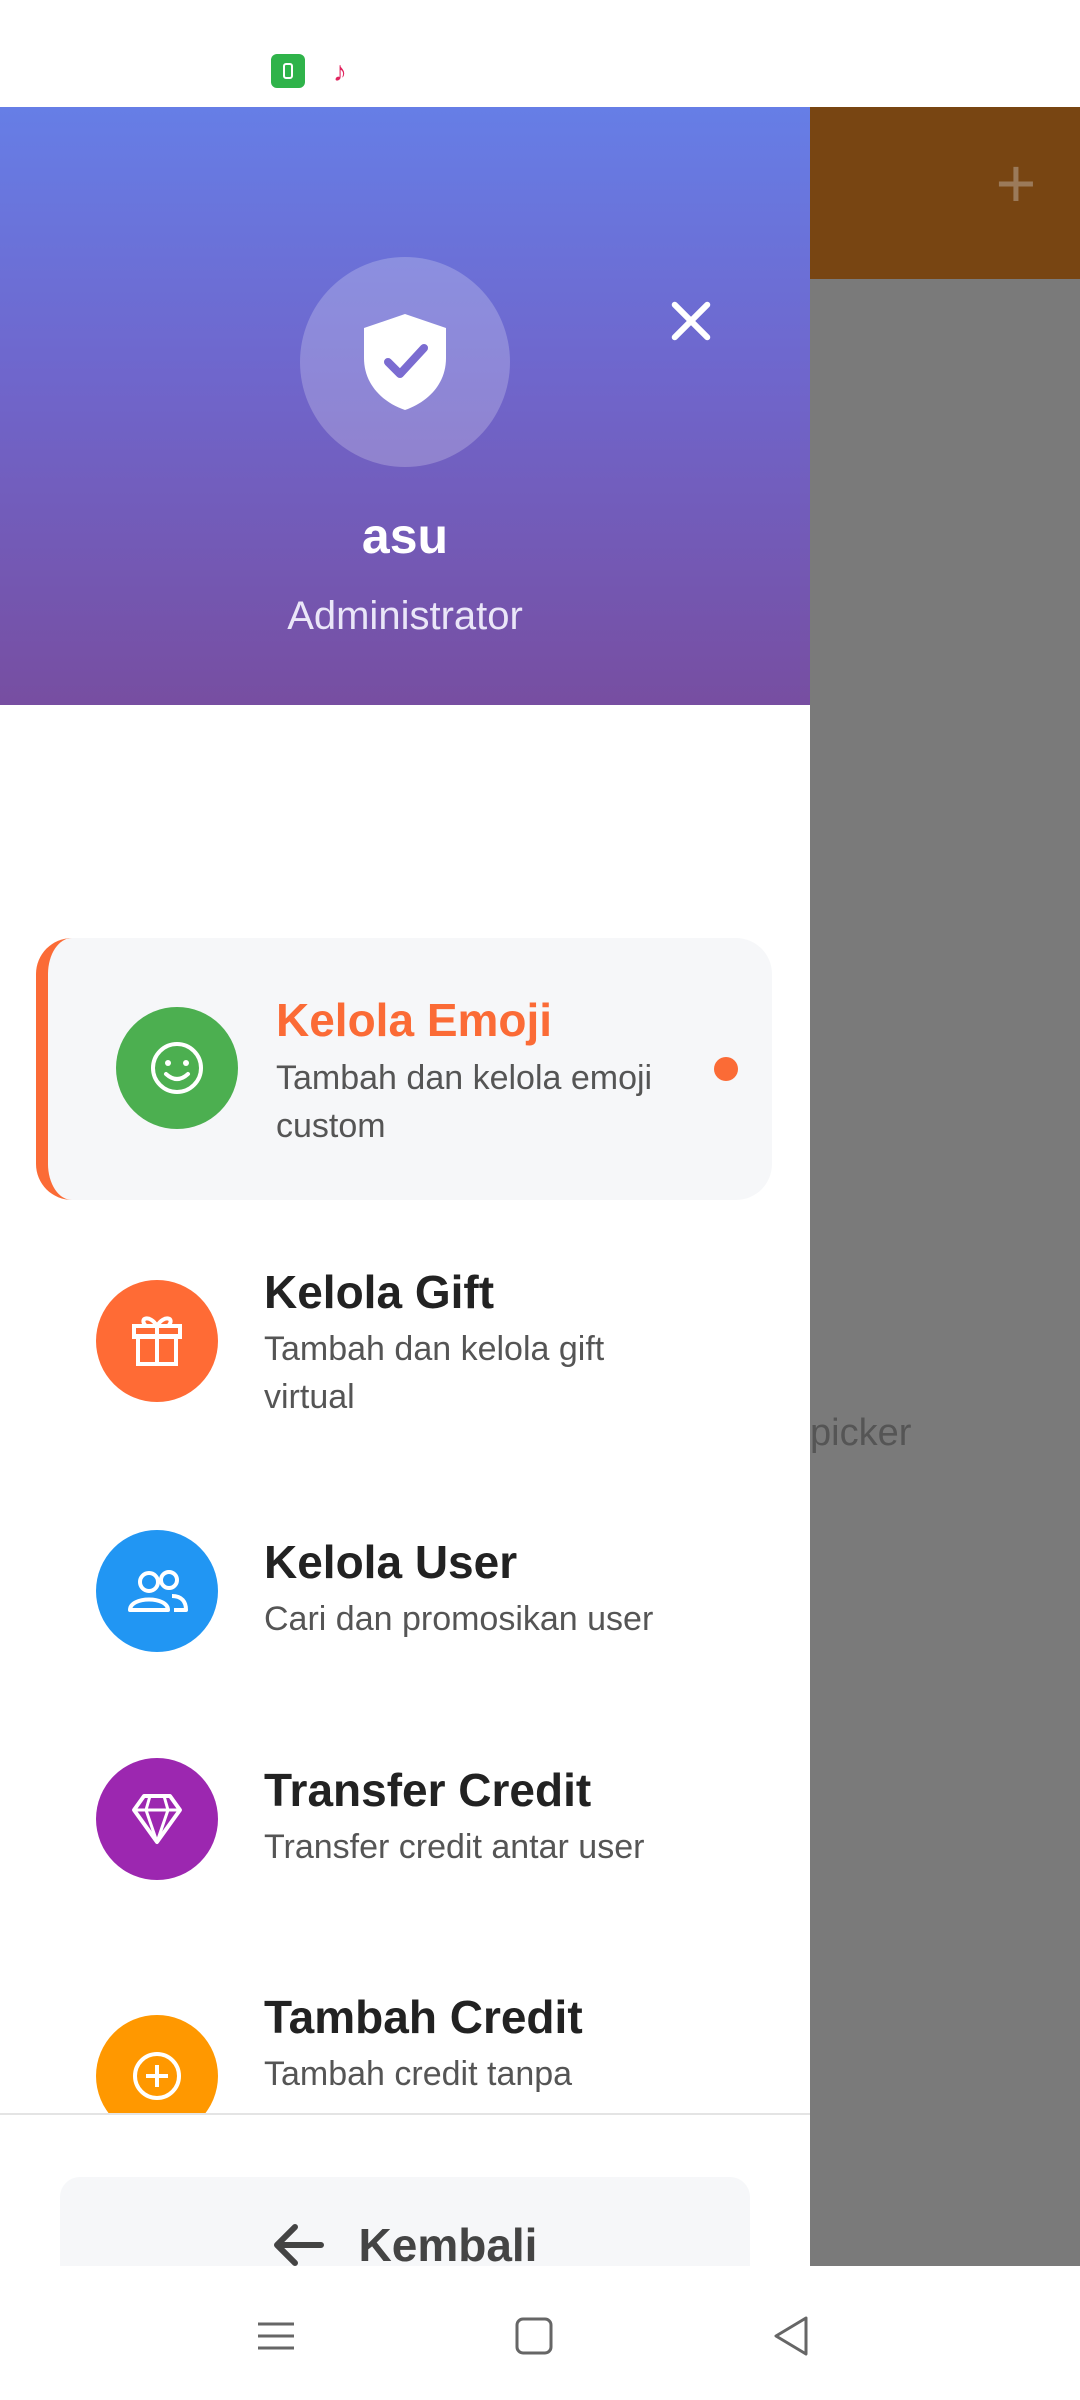  Describe the element at coordinates (405, 2114) in the screenshot. I see `divider` at that location.